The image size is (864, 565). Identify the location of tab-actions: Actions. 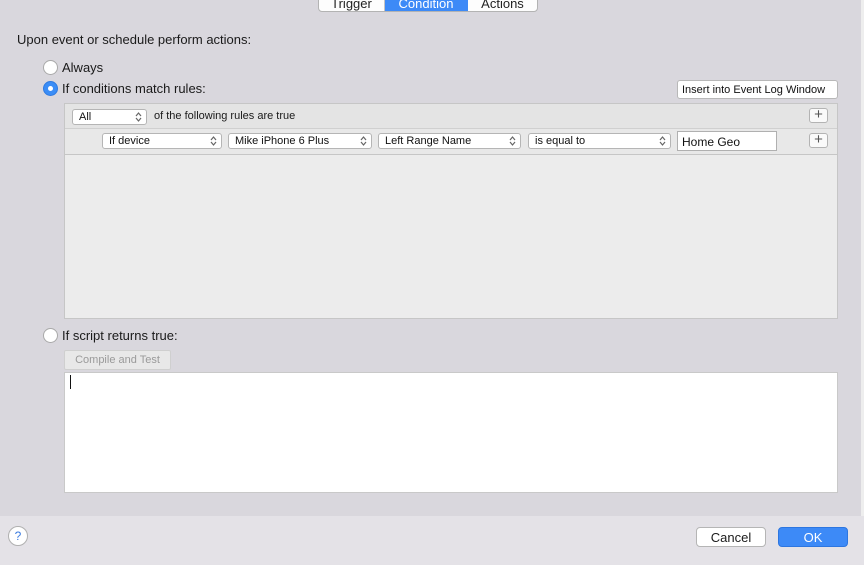
(502, 5).